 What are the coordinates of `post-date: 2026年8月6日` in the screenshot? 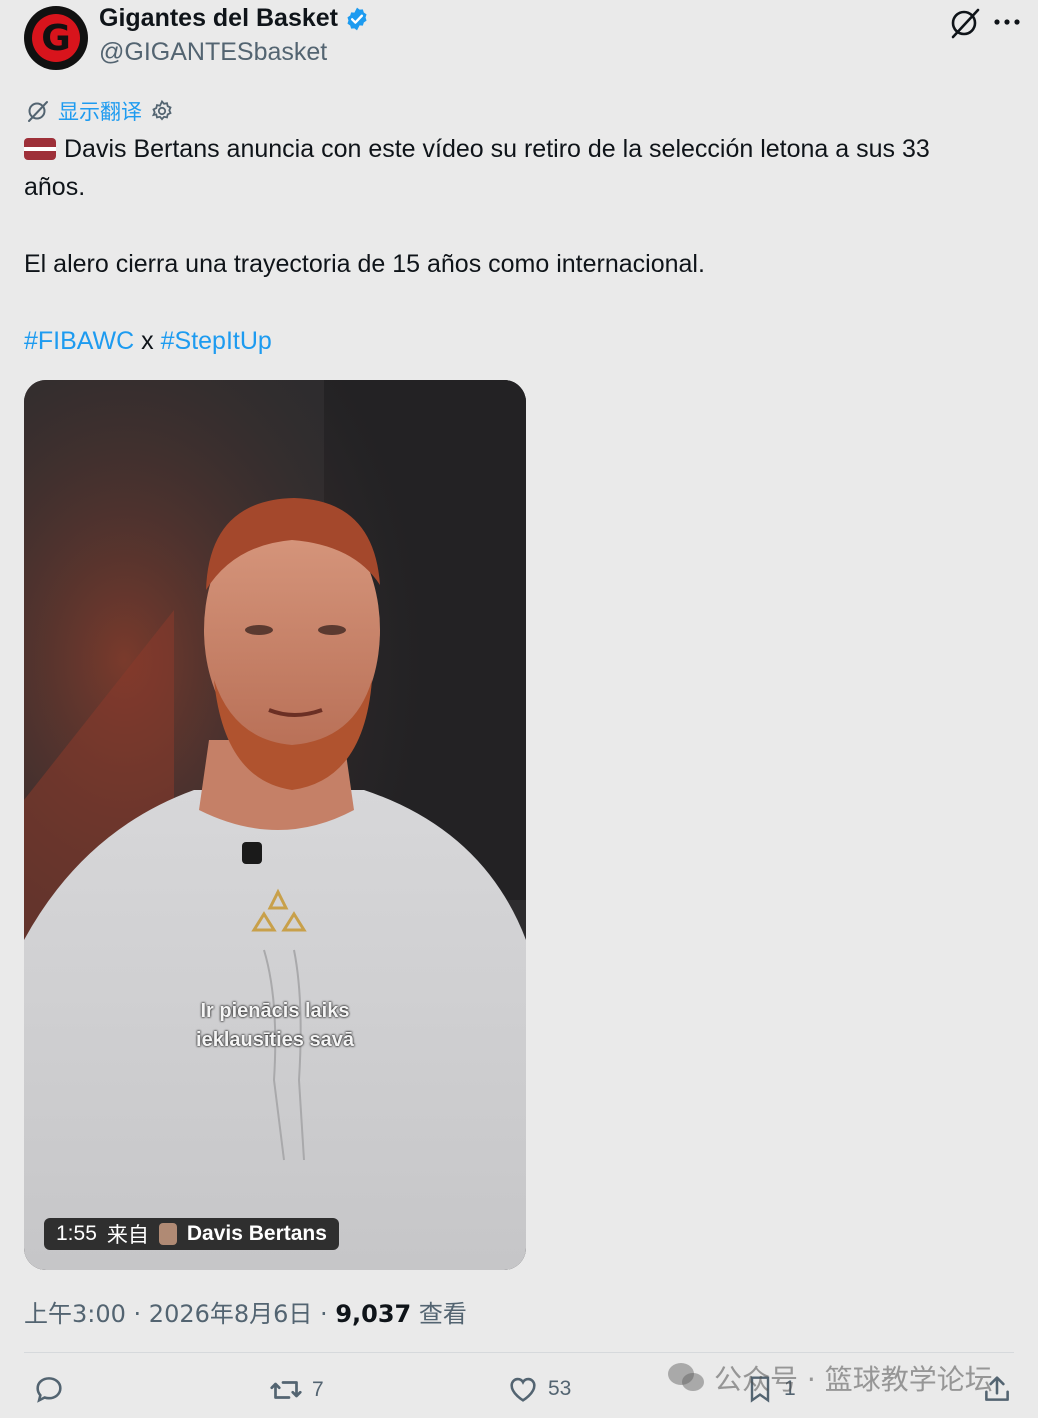 It's located at (231, 1314).